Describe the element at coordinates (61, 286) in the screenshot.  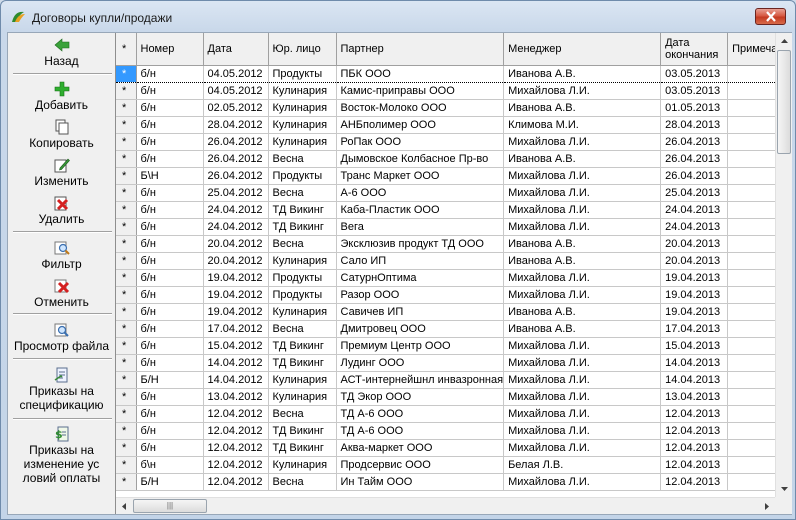
I see `cancel-filter-icon` at that location.